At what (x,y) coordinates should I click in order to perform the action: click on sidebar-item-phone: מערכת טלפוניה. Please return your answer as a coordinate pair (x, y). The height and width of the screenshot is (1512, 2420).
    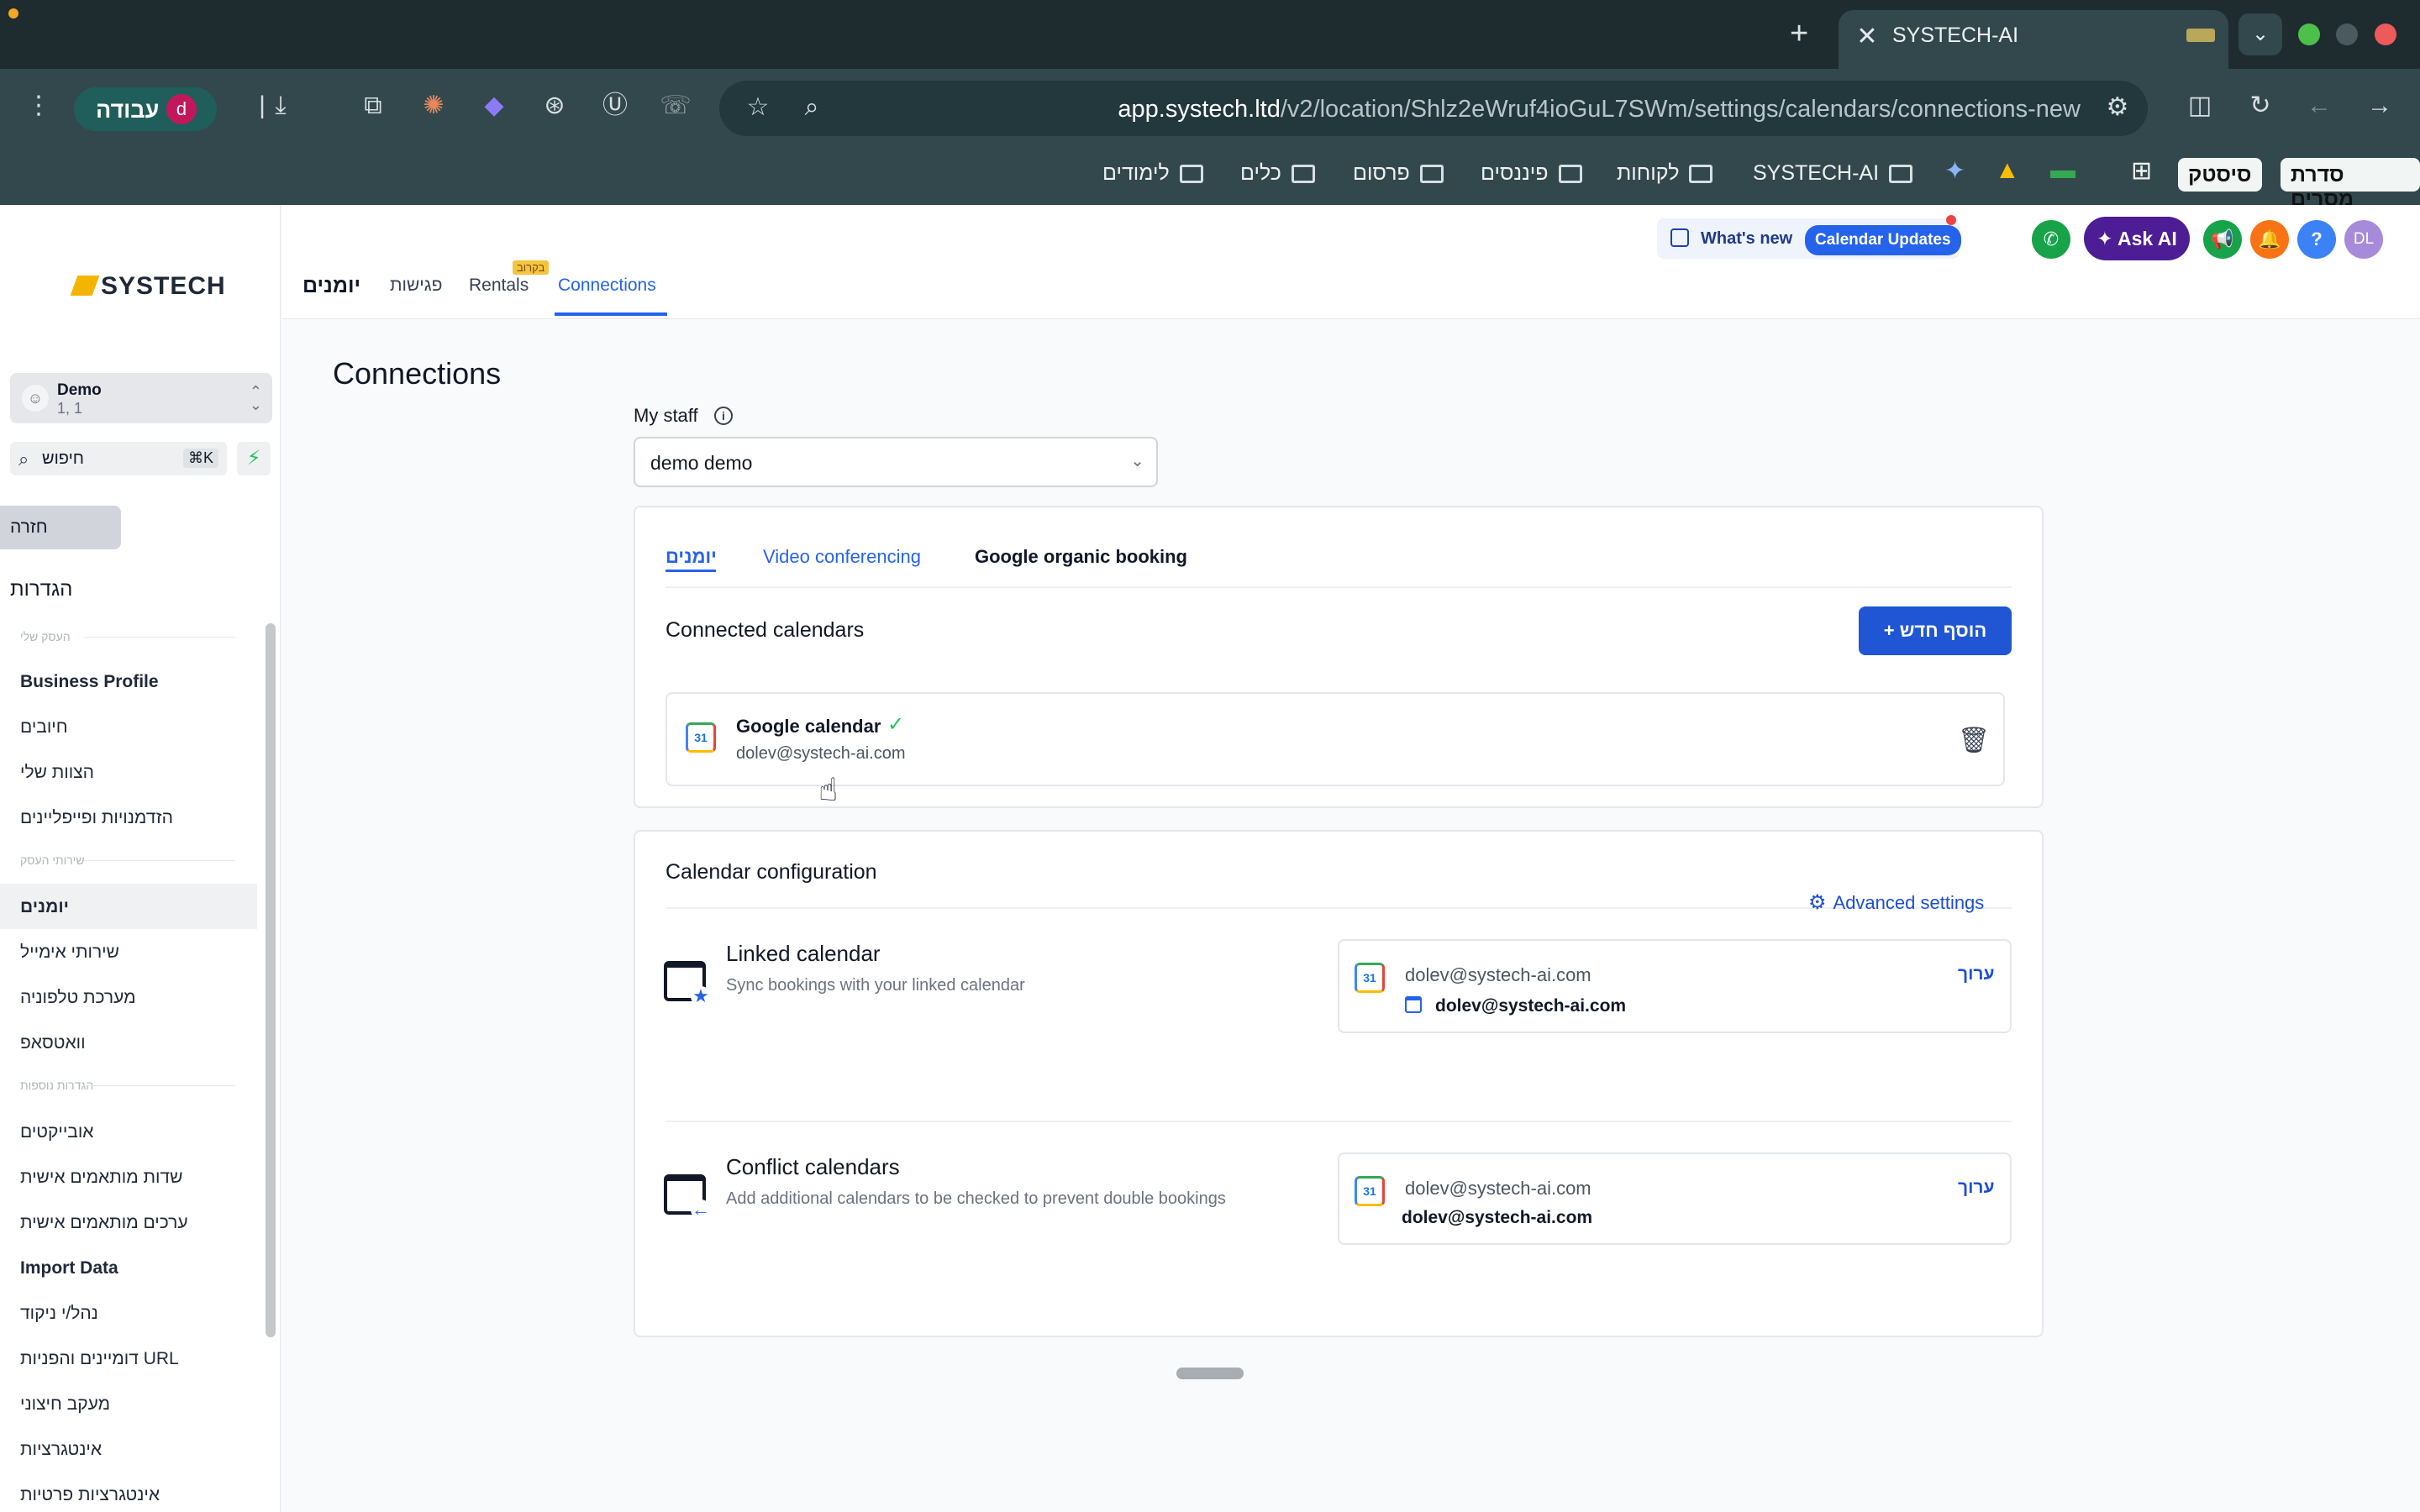
    Looking at the image, I should click on (128, 997).